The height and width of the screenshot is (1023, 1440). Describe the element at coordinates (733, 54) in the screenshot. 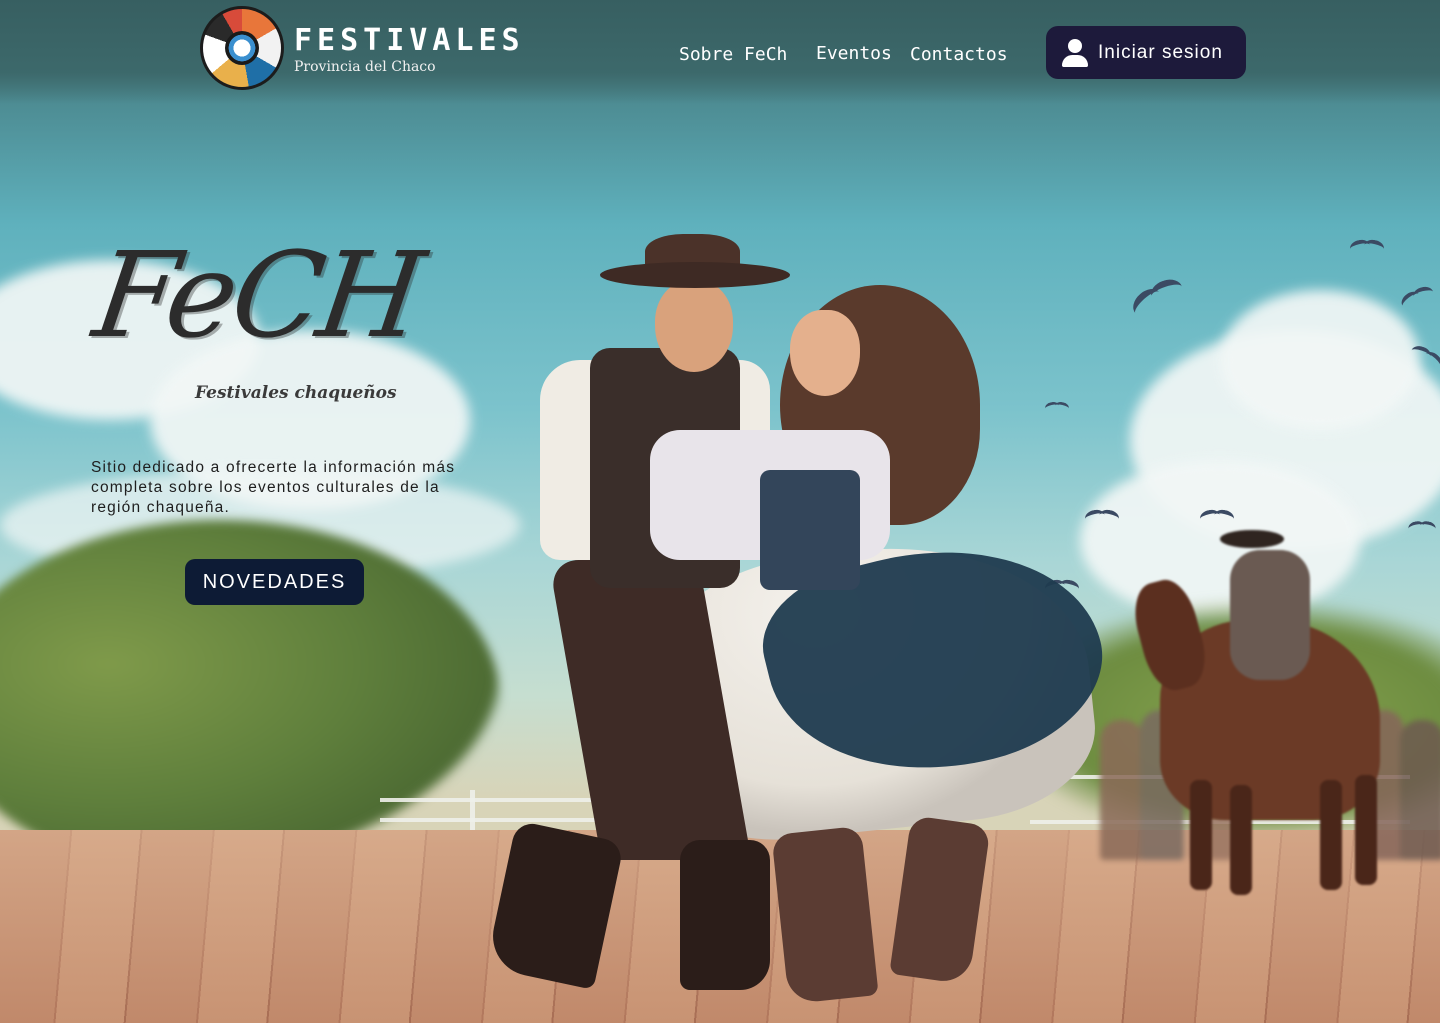

I see `nav-sobre-fech: Sobre FeCh` at that location.